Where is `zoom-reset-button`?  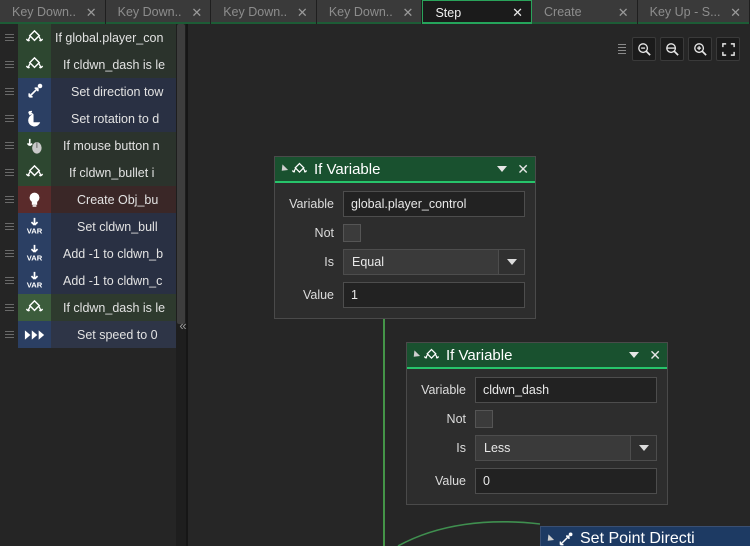 zoom-reset-button is located at coordinates (672, 49).